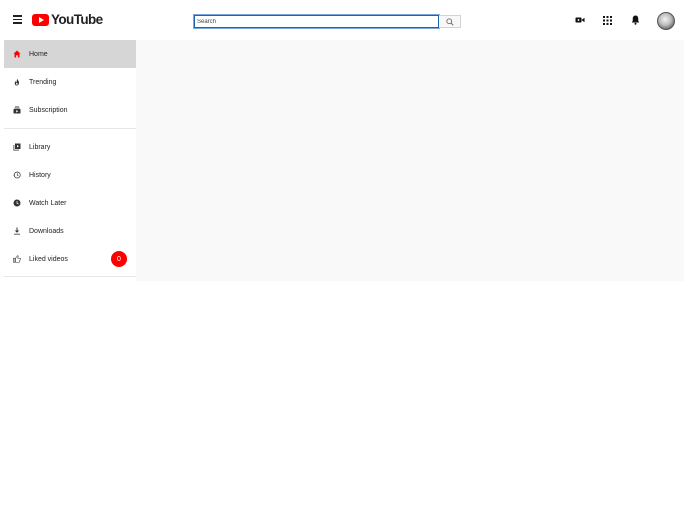 The image size is (688, 512). I want to click on sidebar-item-downloads: Downloads, so click(70, 231).